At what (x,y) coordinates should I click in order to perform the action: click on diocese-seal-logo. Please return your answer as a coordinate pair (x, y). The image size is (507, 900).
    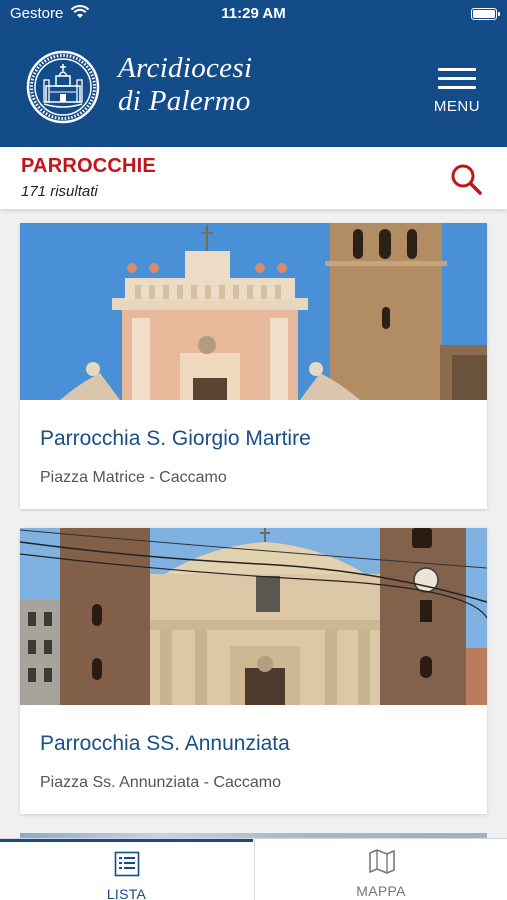
    Looking at the image, I should click on (63, 87).